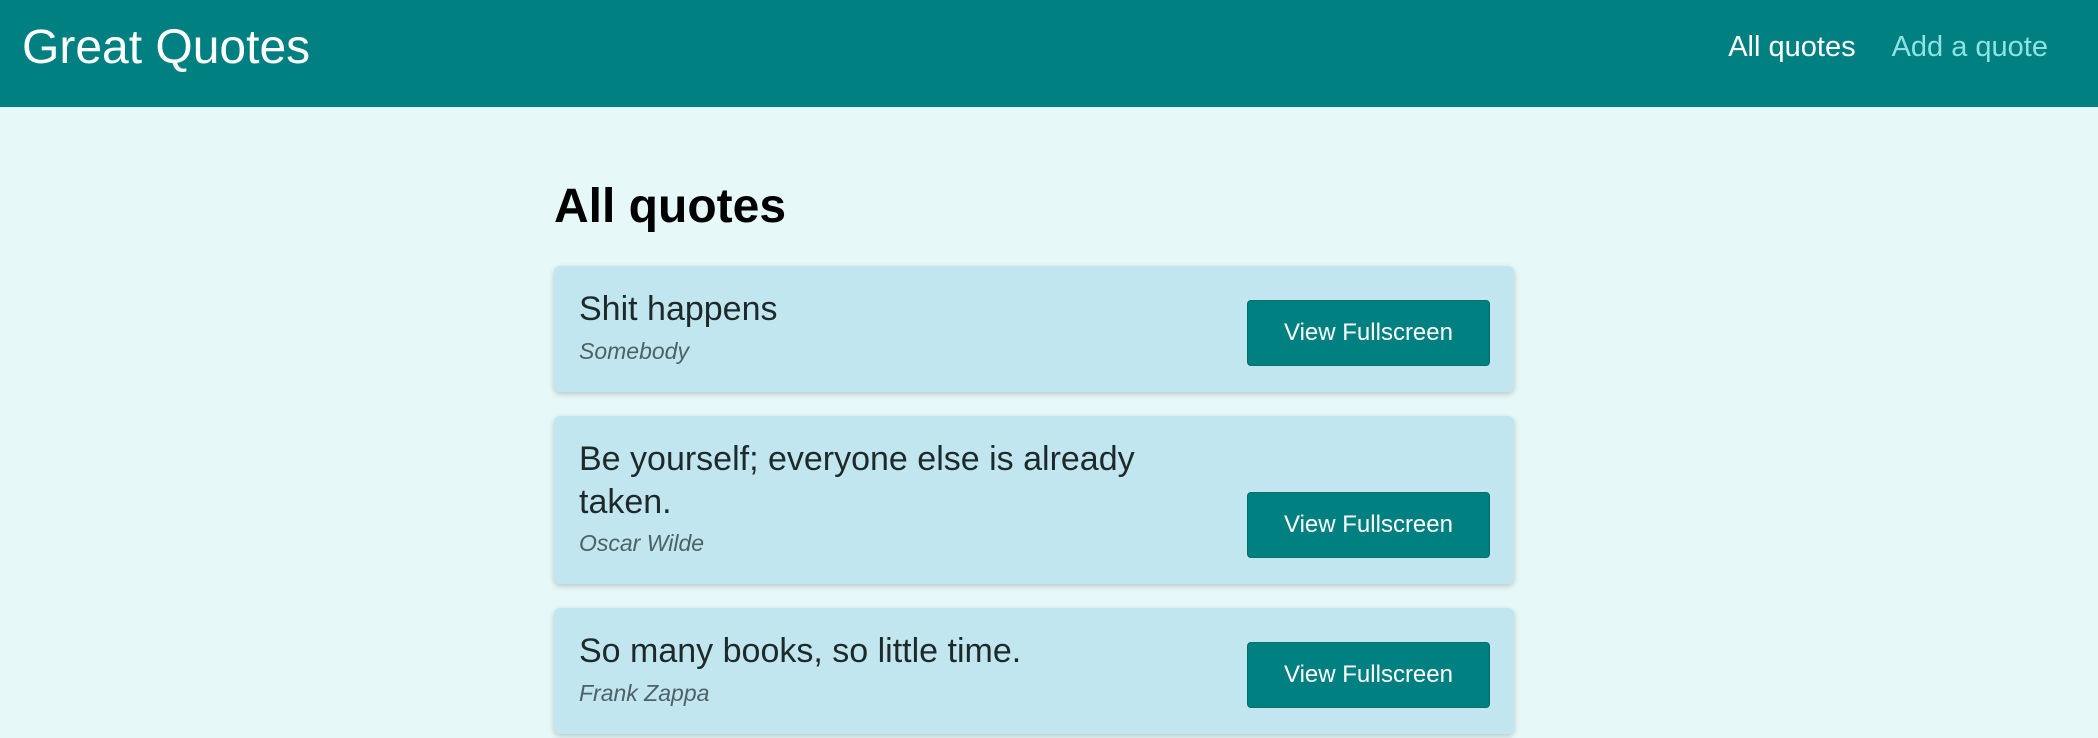 The width and height of the screenshot is (2098, 738). What do you see at coordinates (1888, 47) in the screenshot?
I see `main-nav: All quotes Add a quote` at bounding box center [1888, 47].